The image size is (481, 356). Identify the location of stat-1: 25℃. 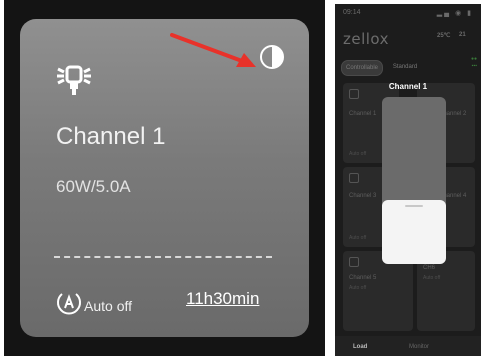
(444, 36).